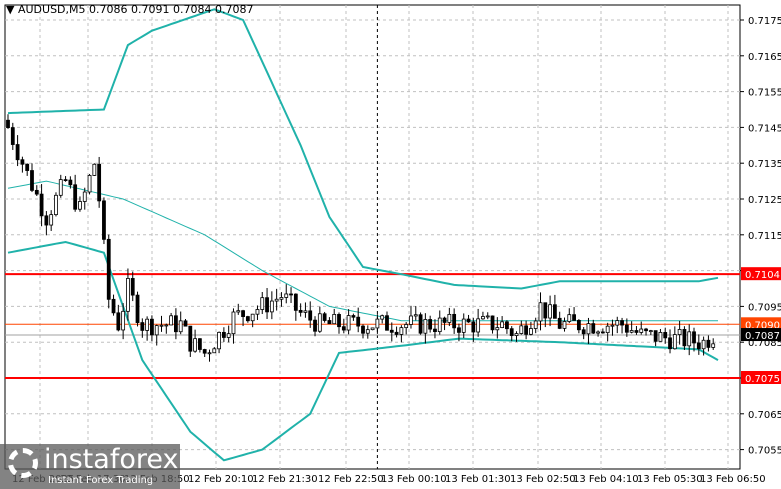  Describe the element at coordinates (764, 200) in the screenshot. I see `y-tick-label: 0.7125` at that location.